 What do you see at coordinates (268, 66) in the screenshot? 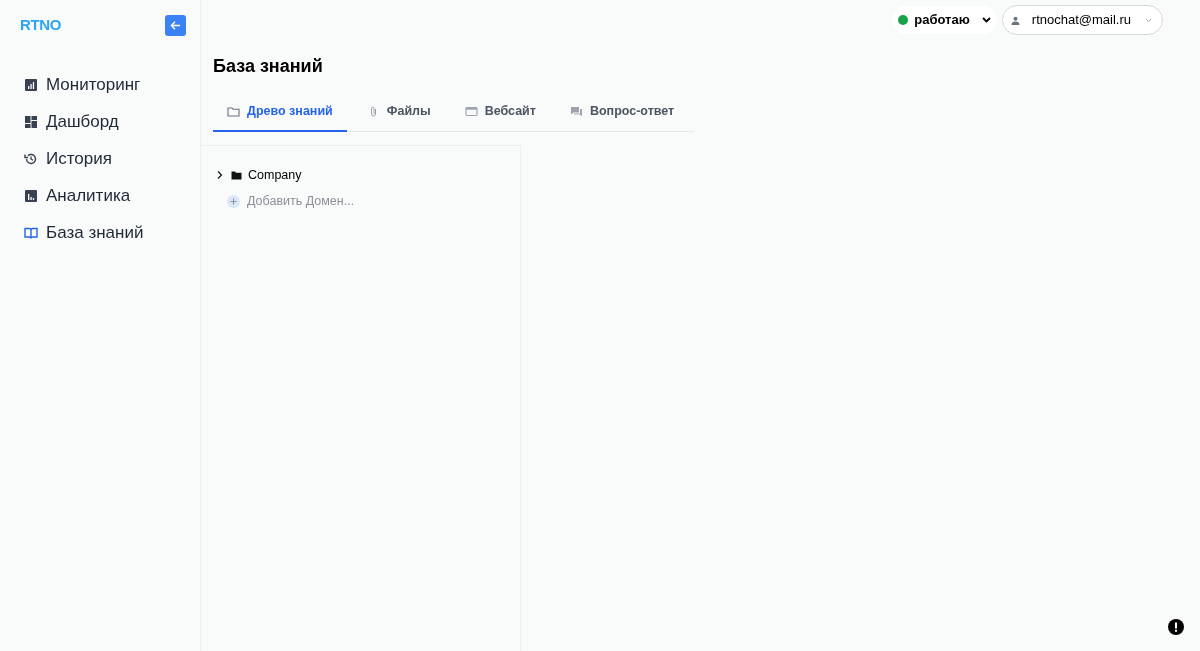
I see `page-title: База знаний` at bounding box center [268, 66].